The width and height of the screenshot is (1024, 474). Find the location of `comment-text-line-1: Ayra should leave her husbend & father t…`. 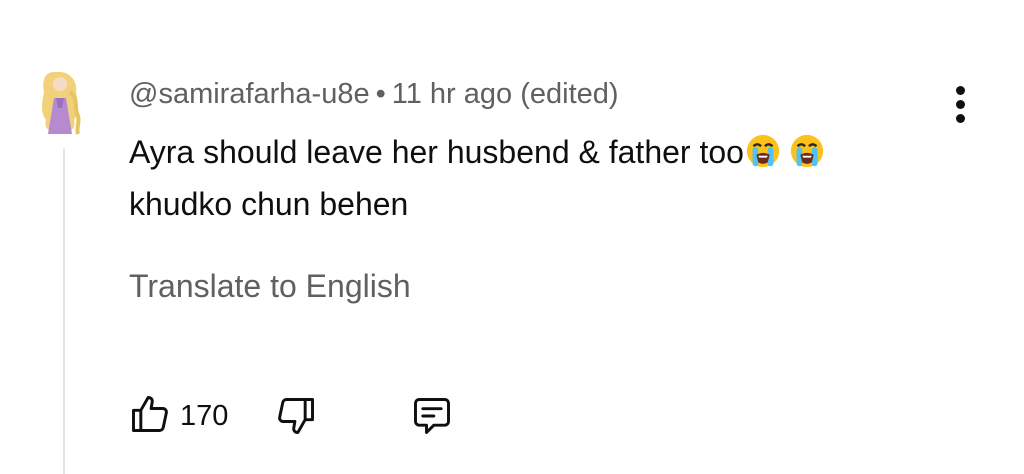

comment-text-line-1: Ayra should leave her husbend & father t… is located at coordinates (477, 152).